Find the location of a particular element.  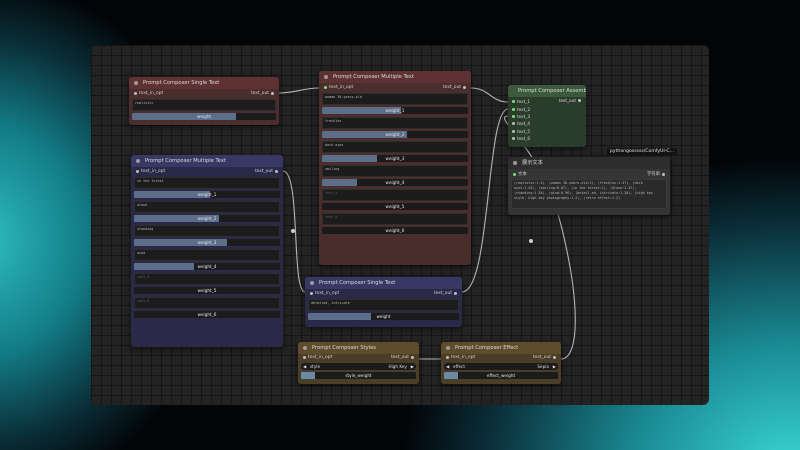

text-input-3: standing is located at coordinates (207, 231).